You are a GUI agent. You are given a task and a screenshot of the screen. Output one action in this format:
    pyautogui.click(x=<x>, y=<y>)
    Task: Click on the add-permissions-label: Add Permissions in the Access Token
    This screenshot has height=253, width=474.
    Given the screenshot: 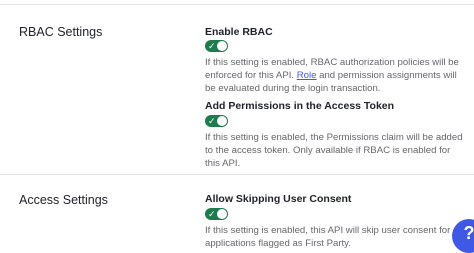 What is the action you would take?
    pyautogui.click(x=300, y=106)
    